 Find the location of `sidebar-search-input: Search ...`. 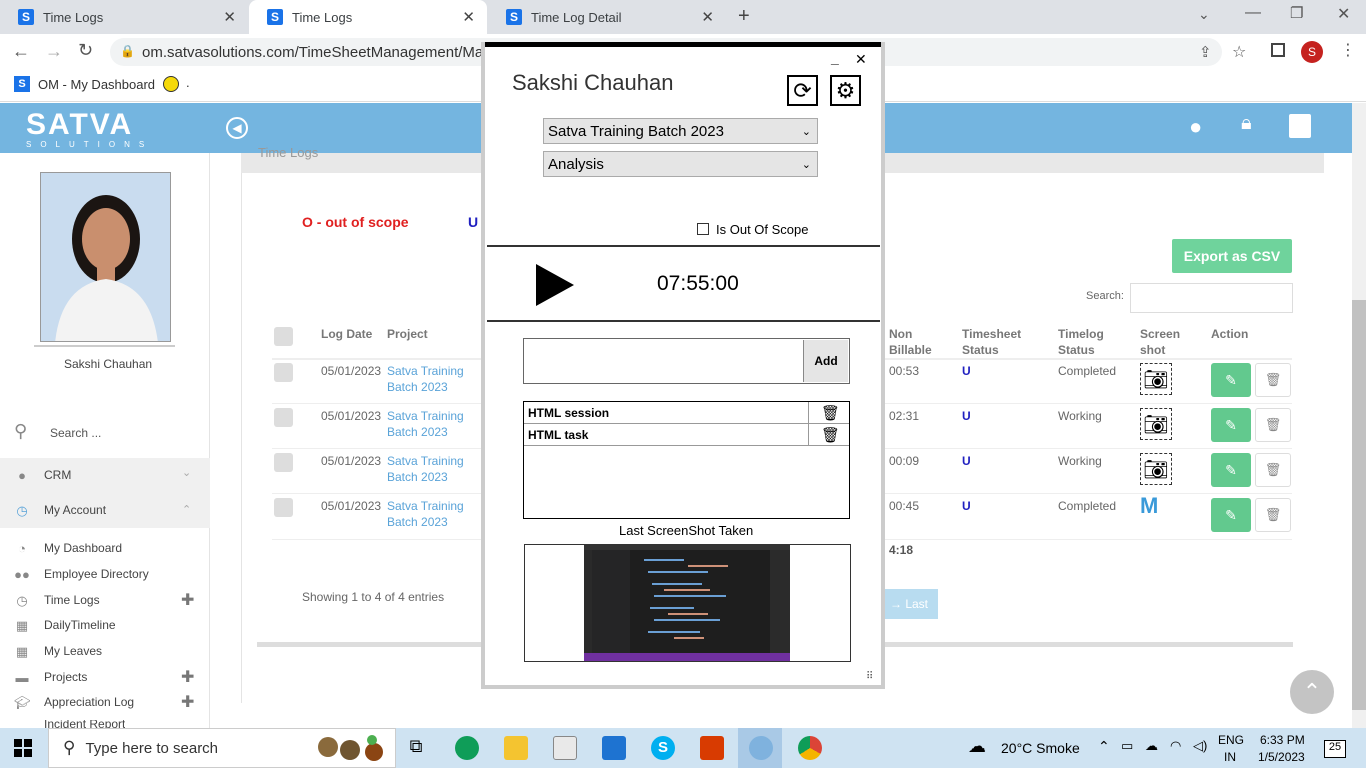

sidebar-search-input: Search ... is located at coordinates (75, 433).